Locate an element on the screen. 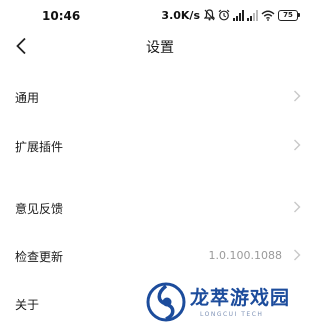 This screenshot has width=320, height=328. page-title: 设置 is located at coordinates (160, 48).